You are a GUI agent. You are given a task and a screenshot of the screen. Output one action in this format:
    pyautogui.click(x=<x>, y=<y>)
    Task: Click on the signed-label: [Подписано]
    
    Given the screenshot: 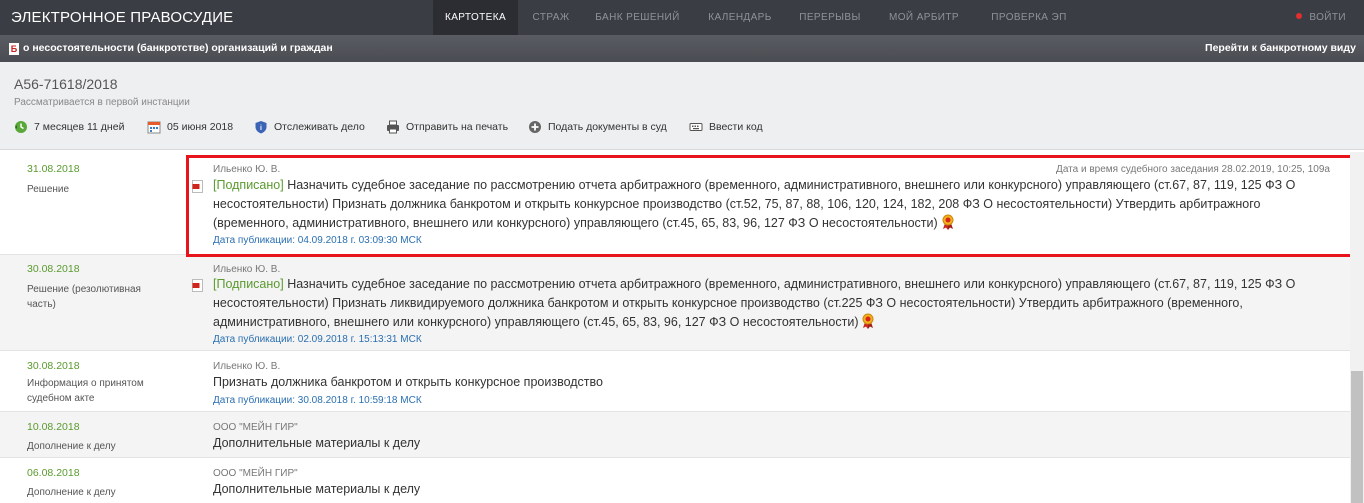 What is the action you would take?
    pyautogui.click(x=248, y=284)
    